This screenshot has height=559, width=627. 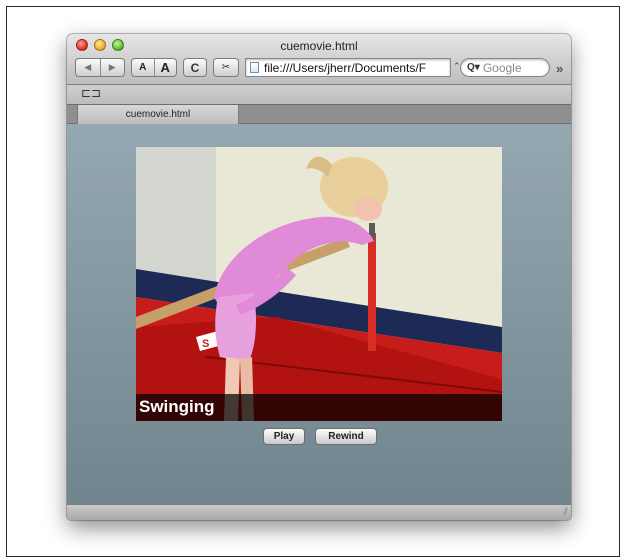 I want to click on address-field: file:///Users/jherr/Documents/F, so click(x=348, y=67).